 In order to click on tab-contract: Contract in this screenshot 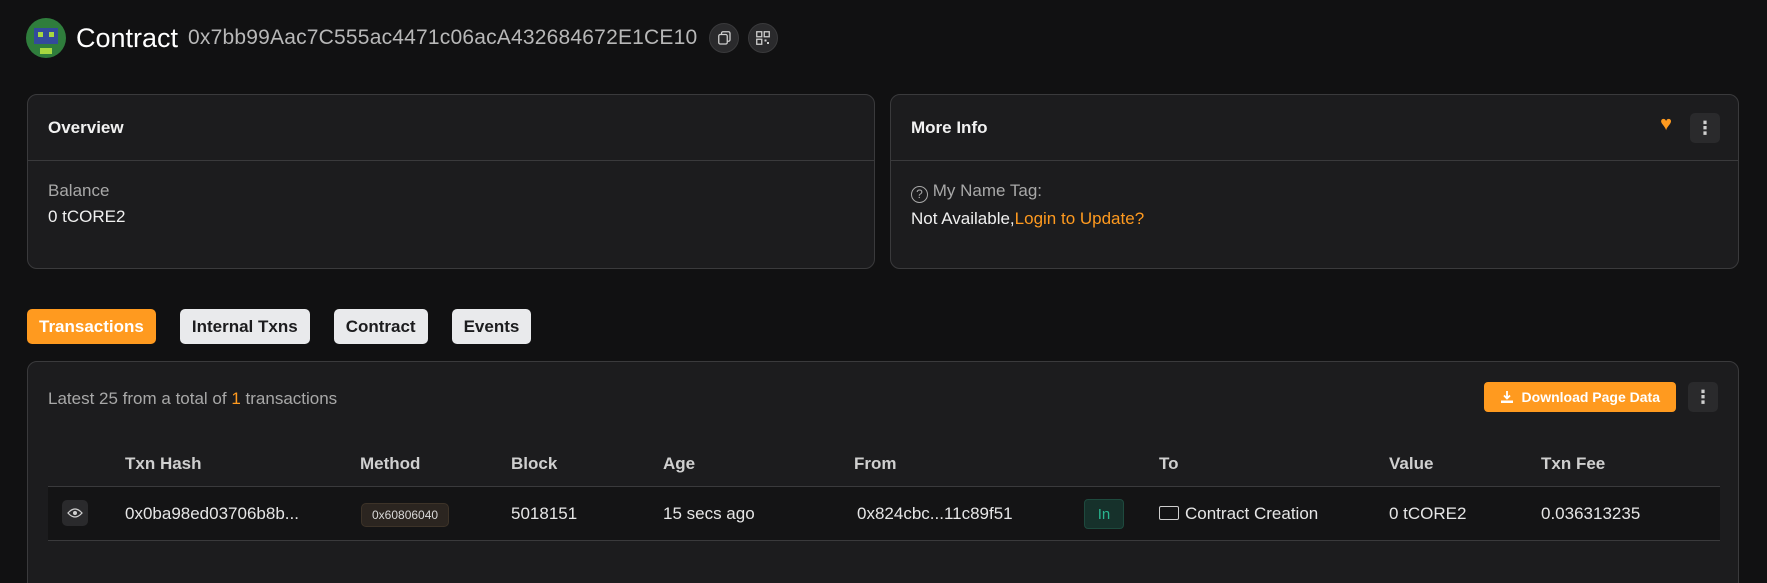, I will do `click(380, 326)`.